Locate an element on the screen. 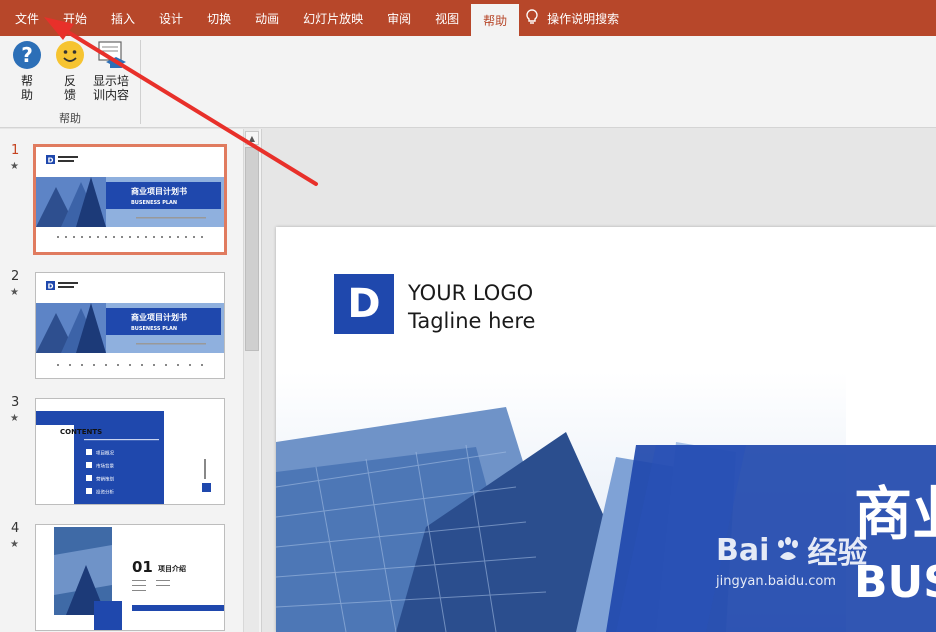 Image resolution: width=936 pixels, height=632 pixels. slide3-item: 营销策划 is located at coordinates (105, 479).